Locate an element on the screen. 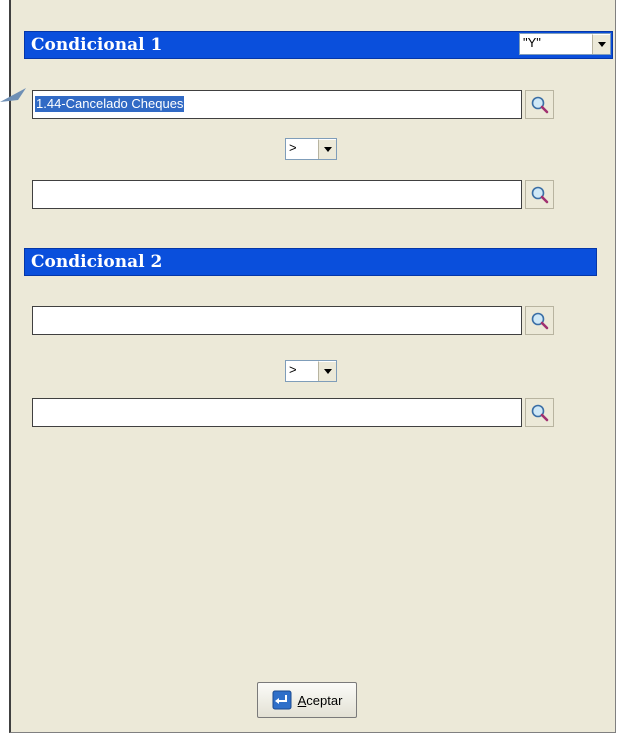 The width and height of the screenshot is (617, 734). conditional-1-field-1-lookup-button is located at coordinates (539, 104).